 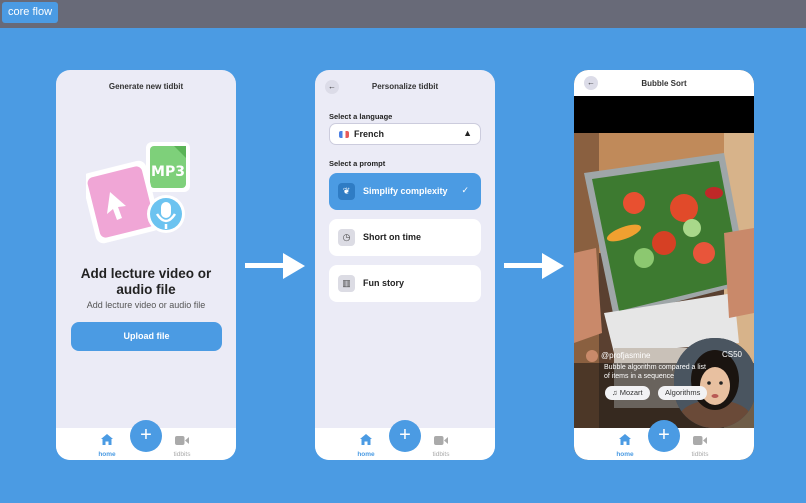 What do you see at coordinates (683, 393) in the screenshot?
I see `topic-chip: Algorithms` at bounding box center [683, 393].